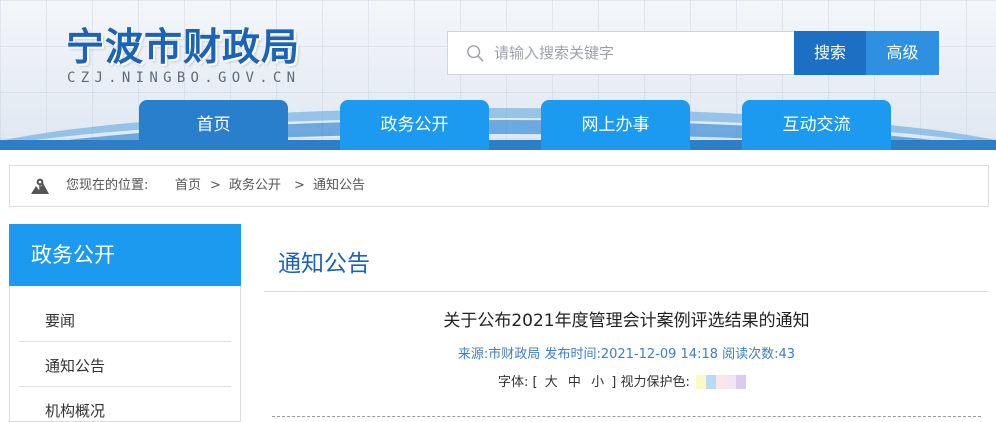 Image resolution: width=996 pixels, height=422 pixels. I want to click on sidebar-item-organization: 机构概况, so click(125, 406).